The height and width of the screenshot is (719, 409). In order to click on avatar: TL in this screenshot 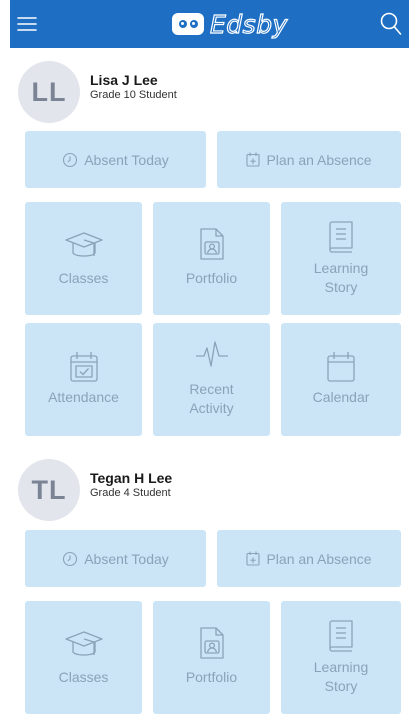, I will do `click(49, 490)`.